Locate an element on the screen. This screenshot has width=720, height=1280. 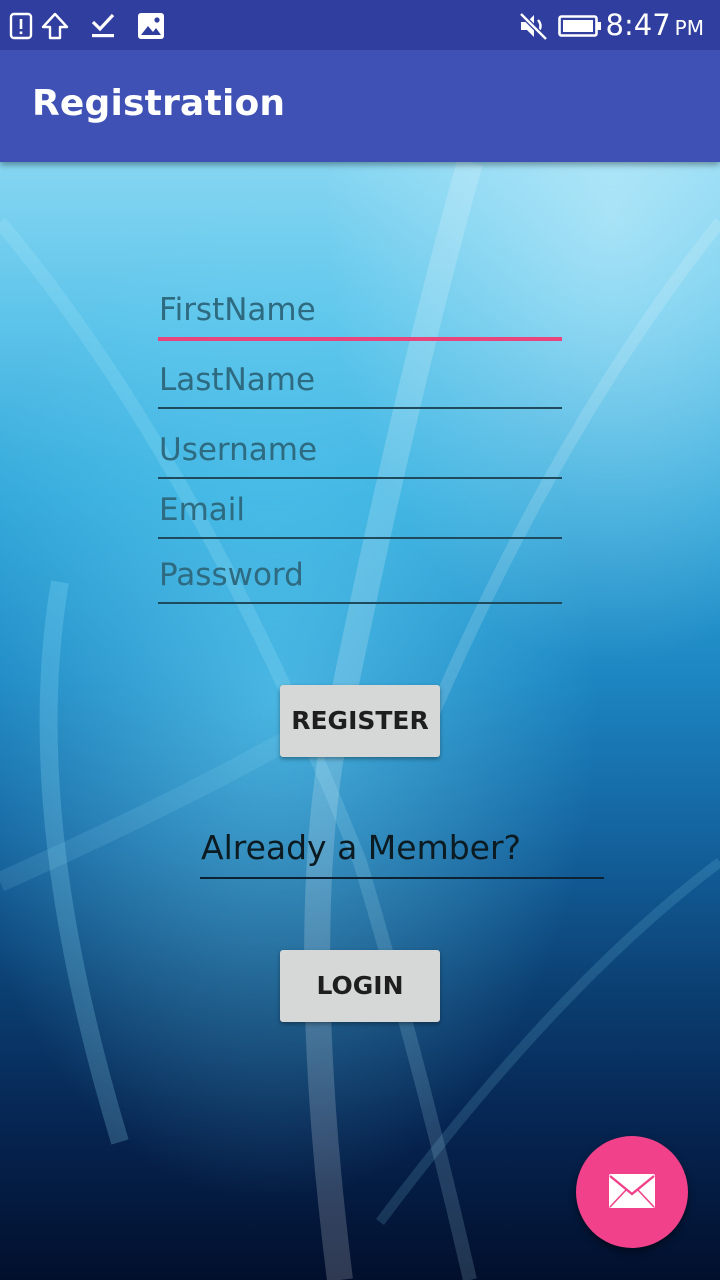
status-clock: 8:47 is located at coordinates (638, 25).